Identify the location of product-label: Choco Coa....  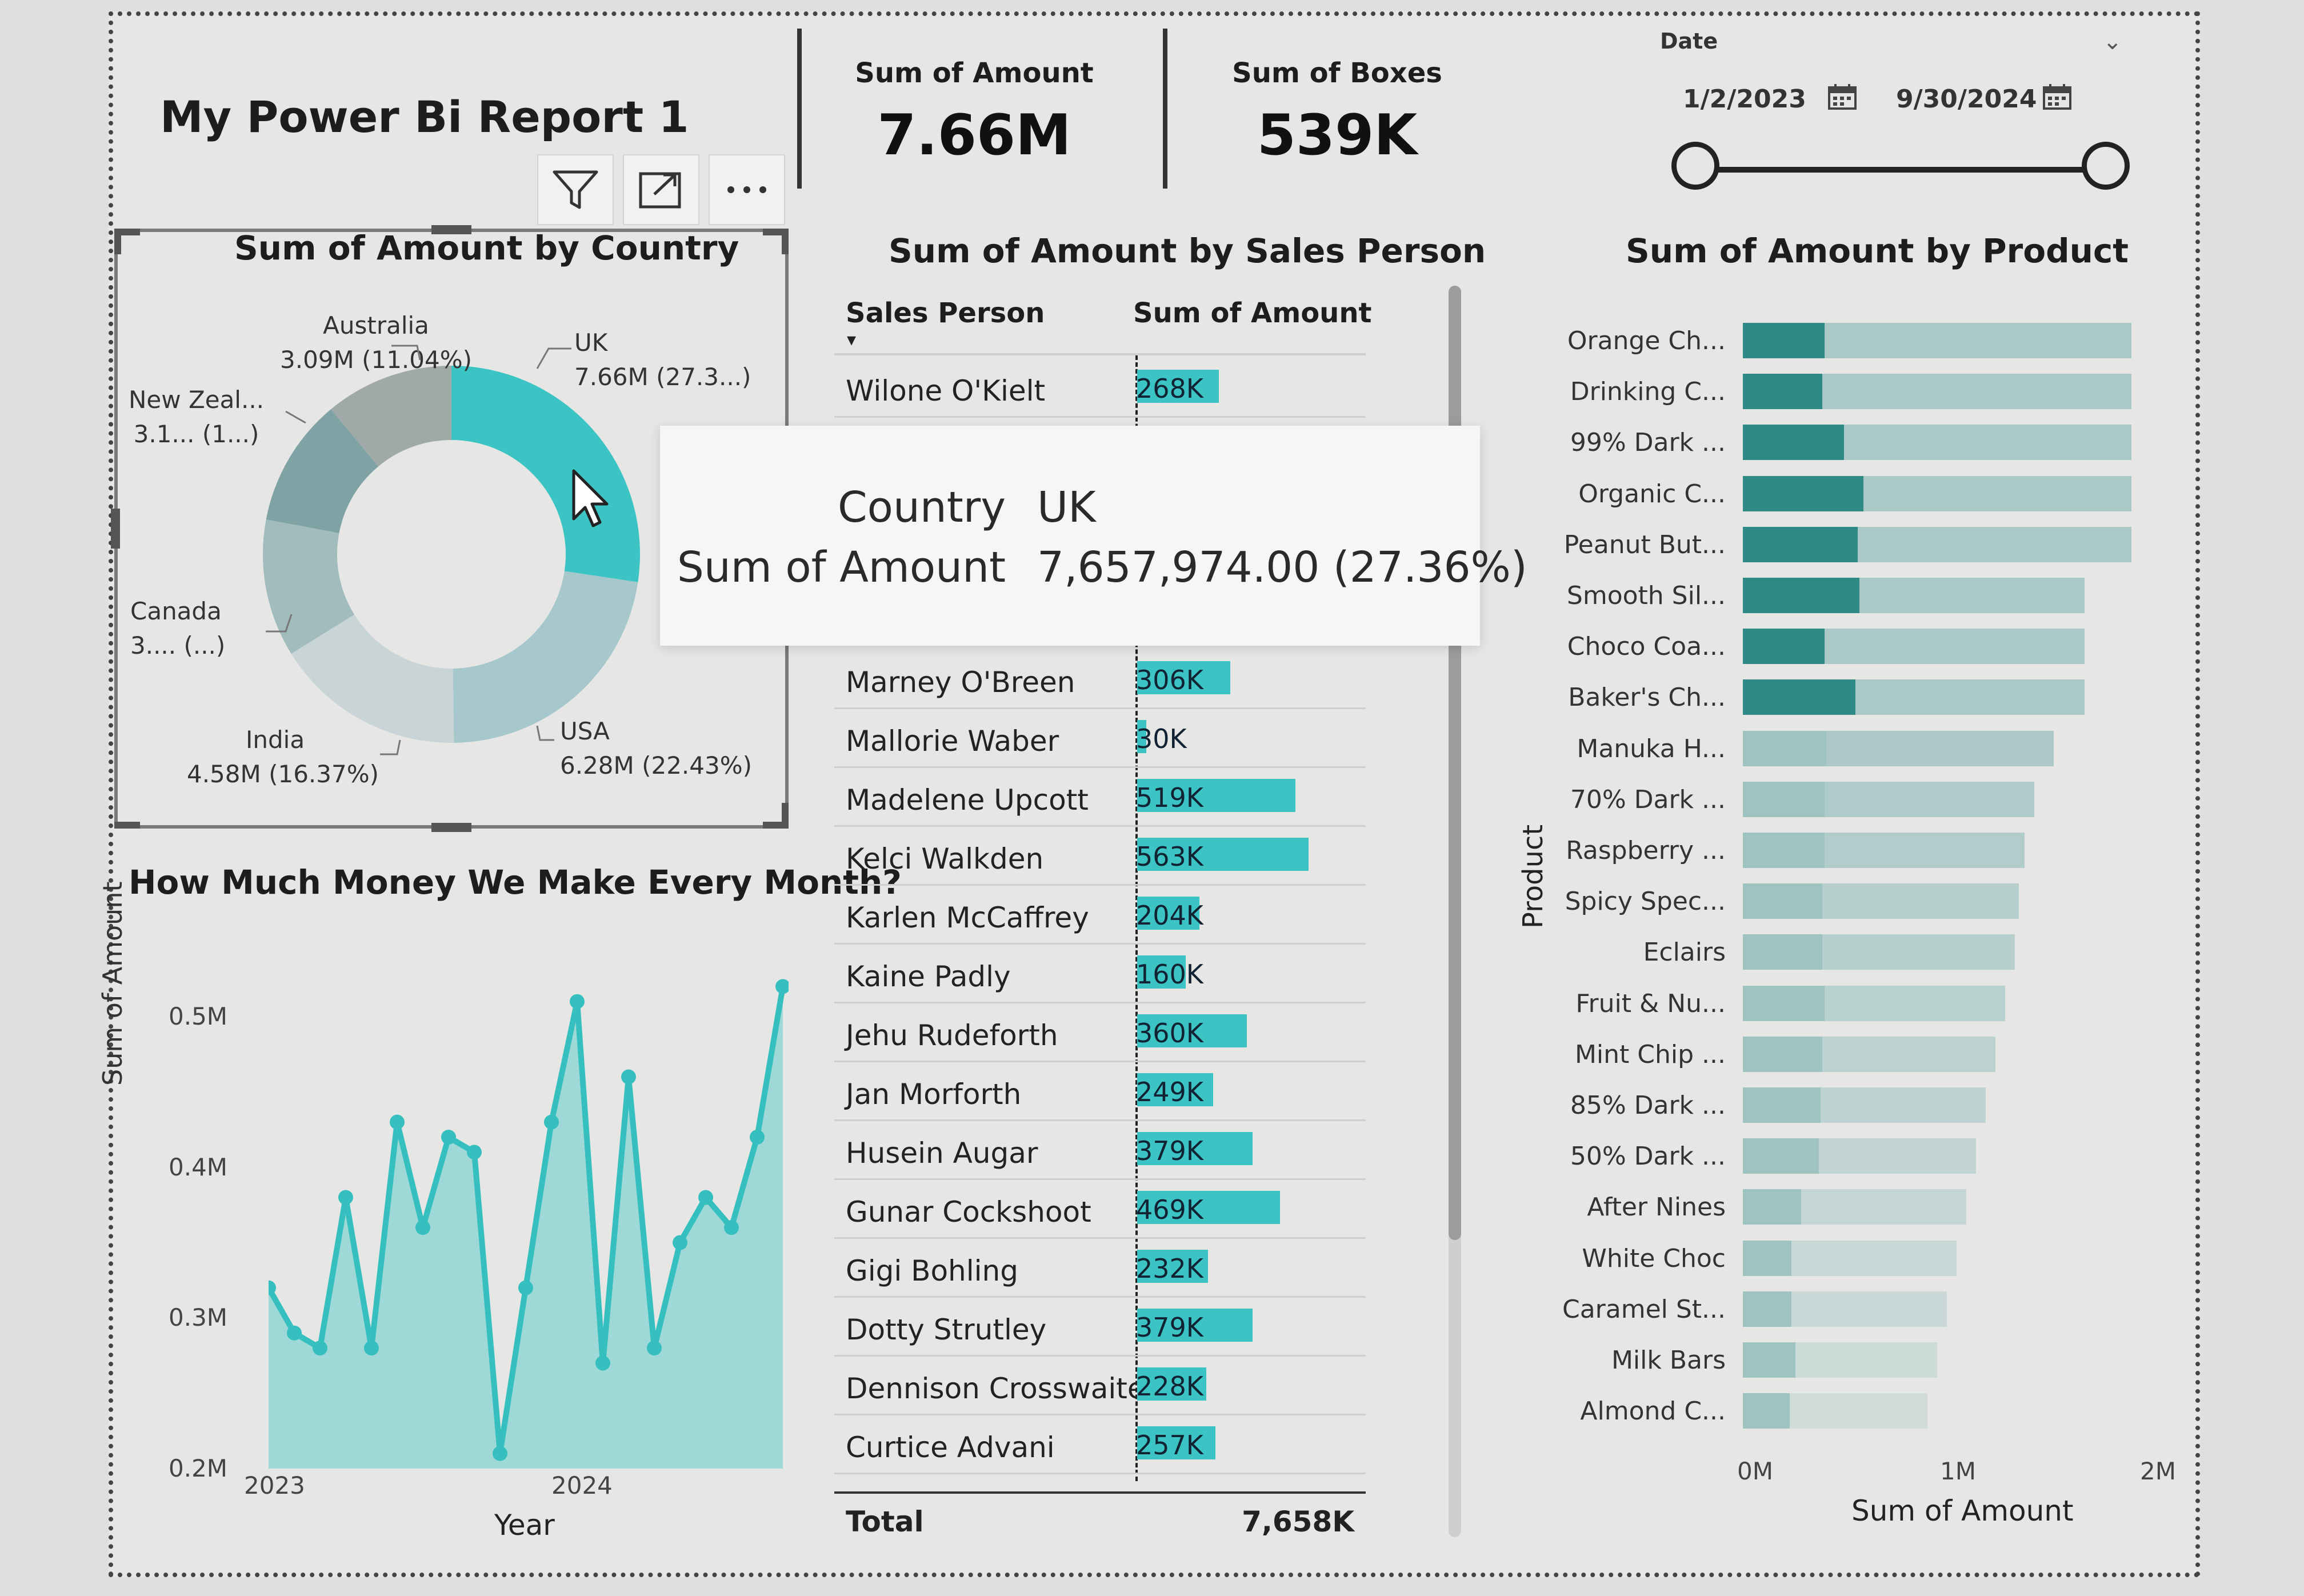
(1646, 647).